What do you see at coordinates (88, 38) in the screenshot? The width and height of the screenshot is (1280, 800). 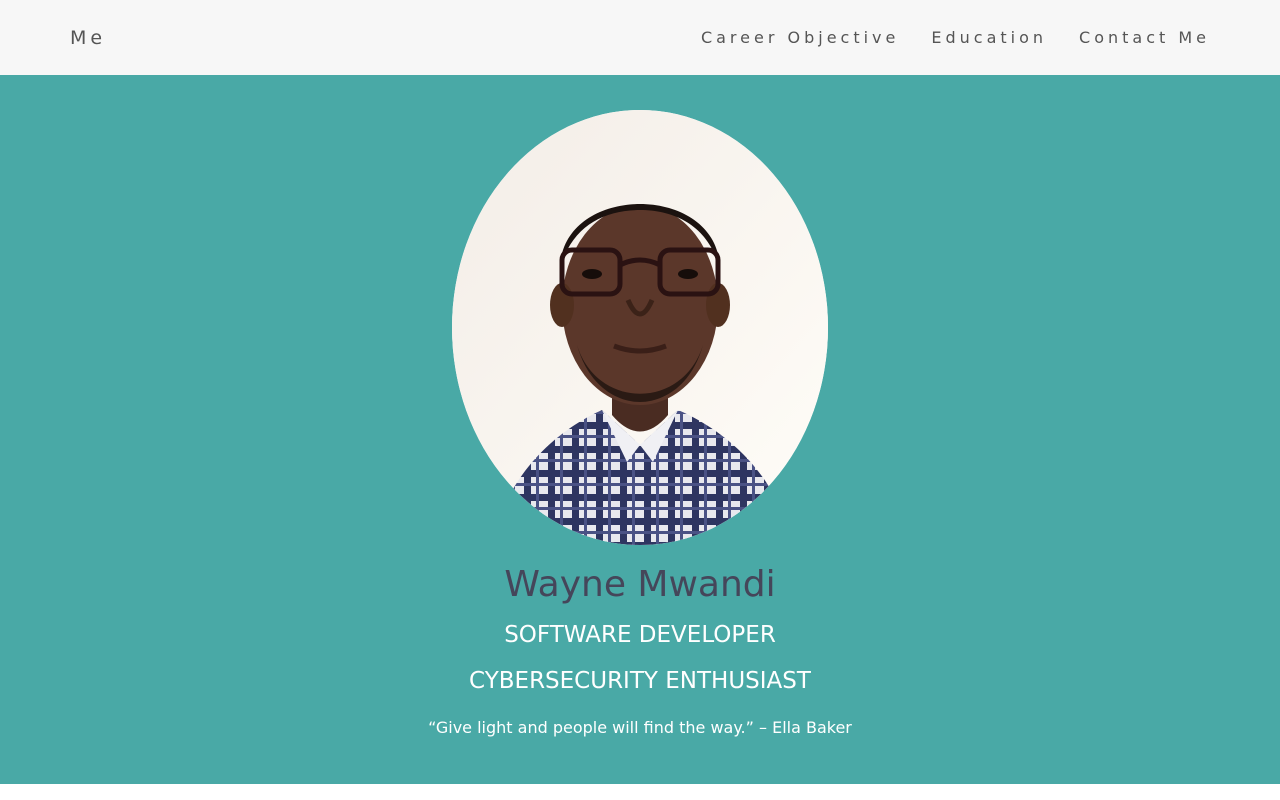 I see `brand-link: Me` at bounding box center [88, 38].